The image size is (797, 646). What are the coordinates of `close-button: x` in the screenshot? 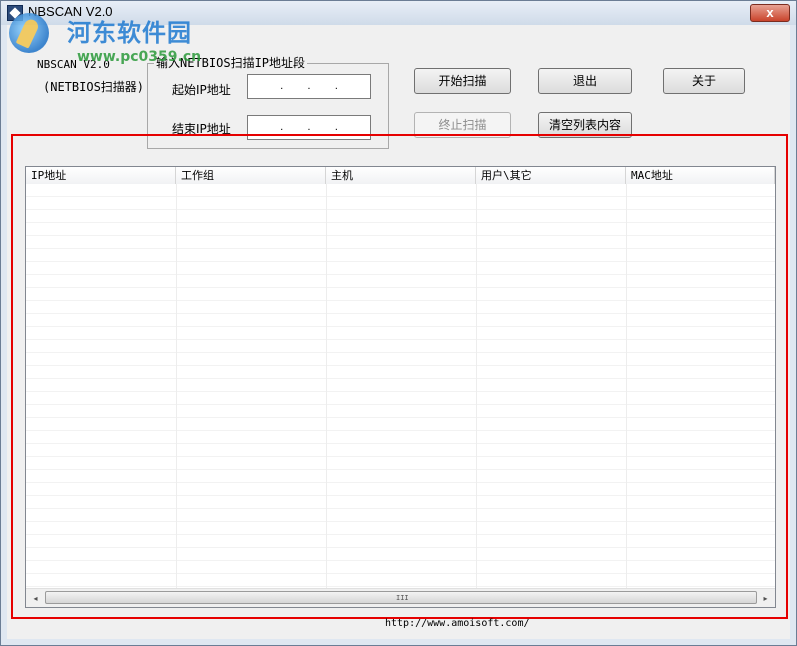 It's located at (770, 13).